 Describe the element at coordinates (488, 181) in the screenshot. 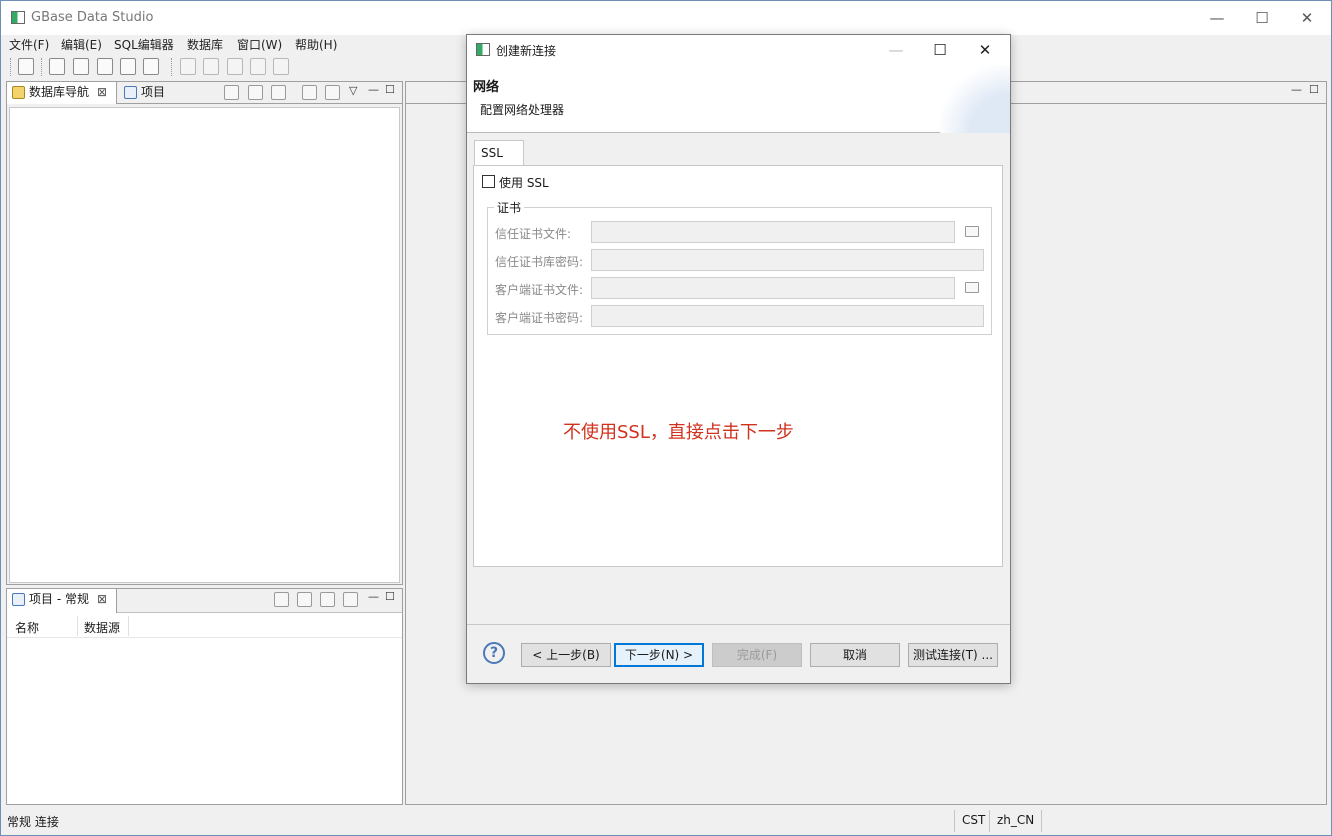

I see `use-ssl-checkbox` at that location.